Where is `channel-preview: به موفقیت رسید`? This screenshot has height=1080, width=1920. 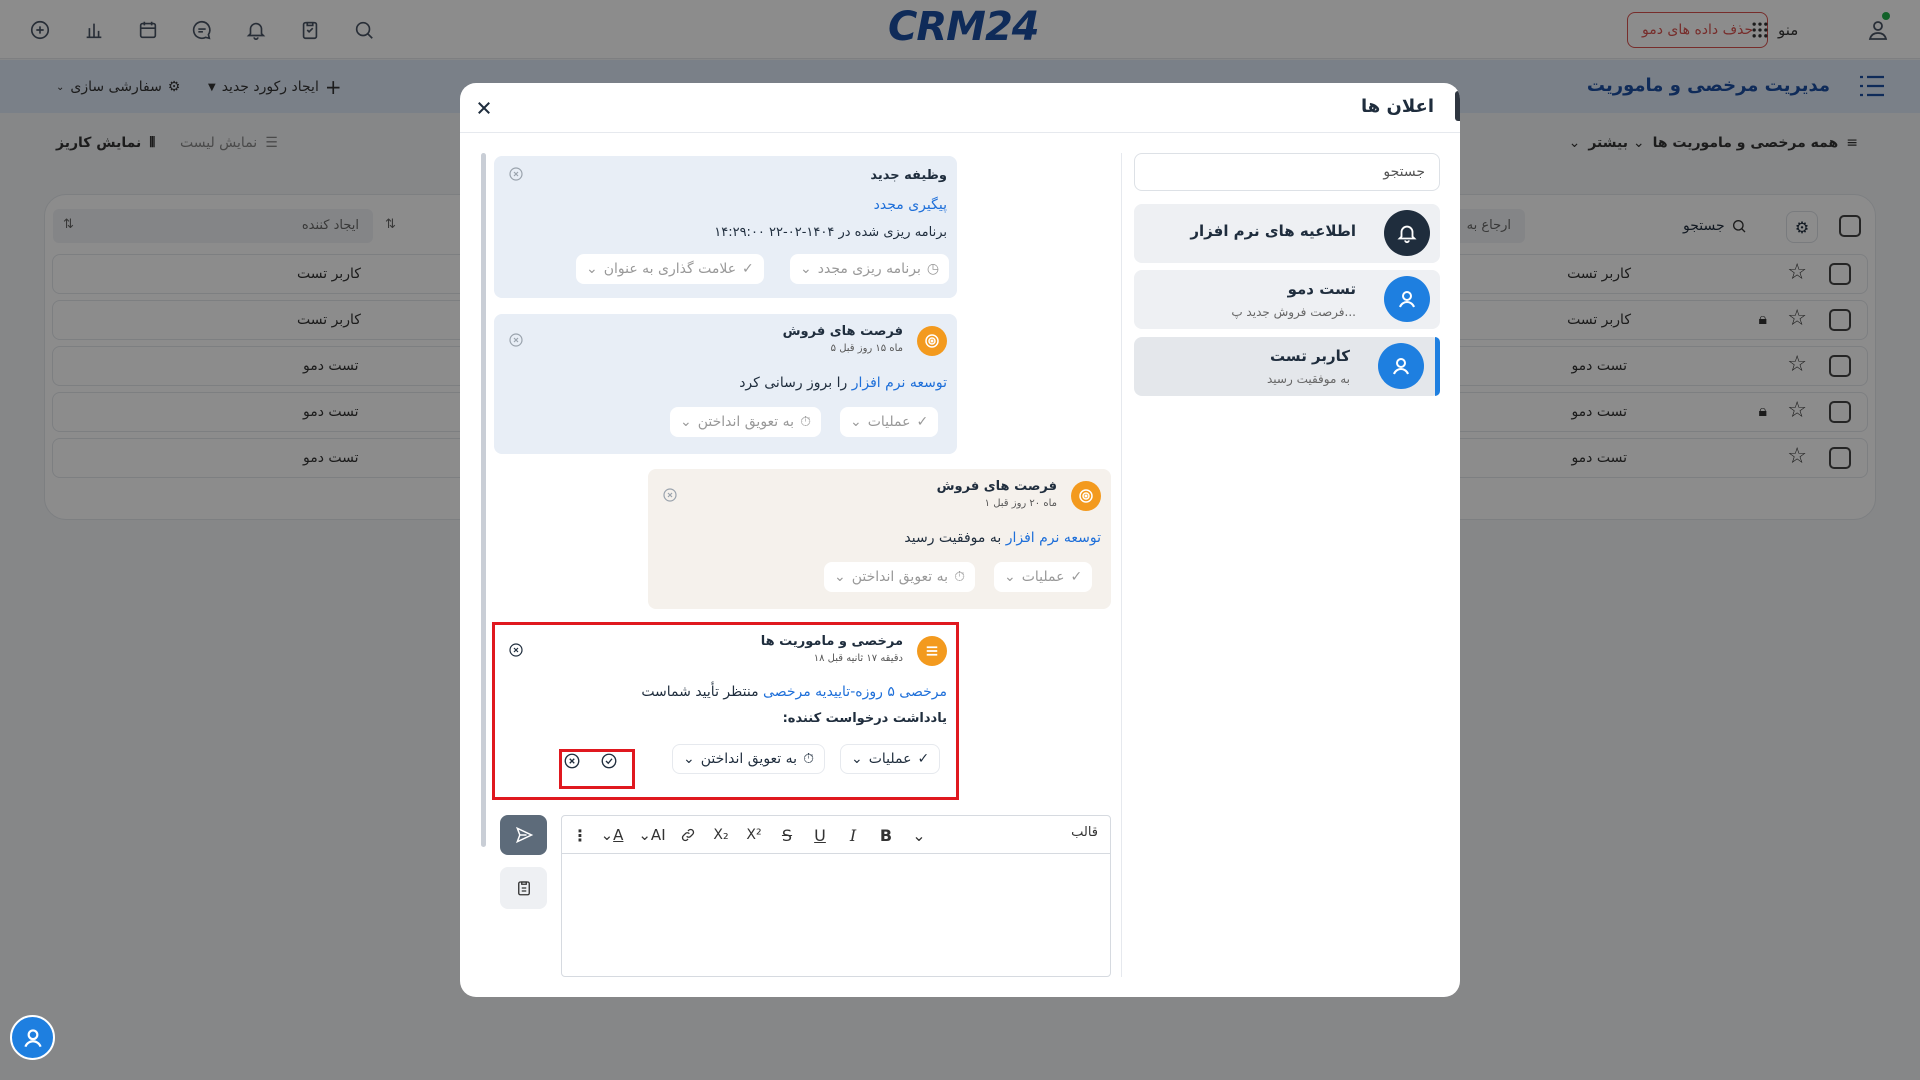
channel-preview: به موفقیت رسید is located at coordinates (1308, 379).